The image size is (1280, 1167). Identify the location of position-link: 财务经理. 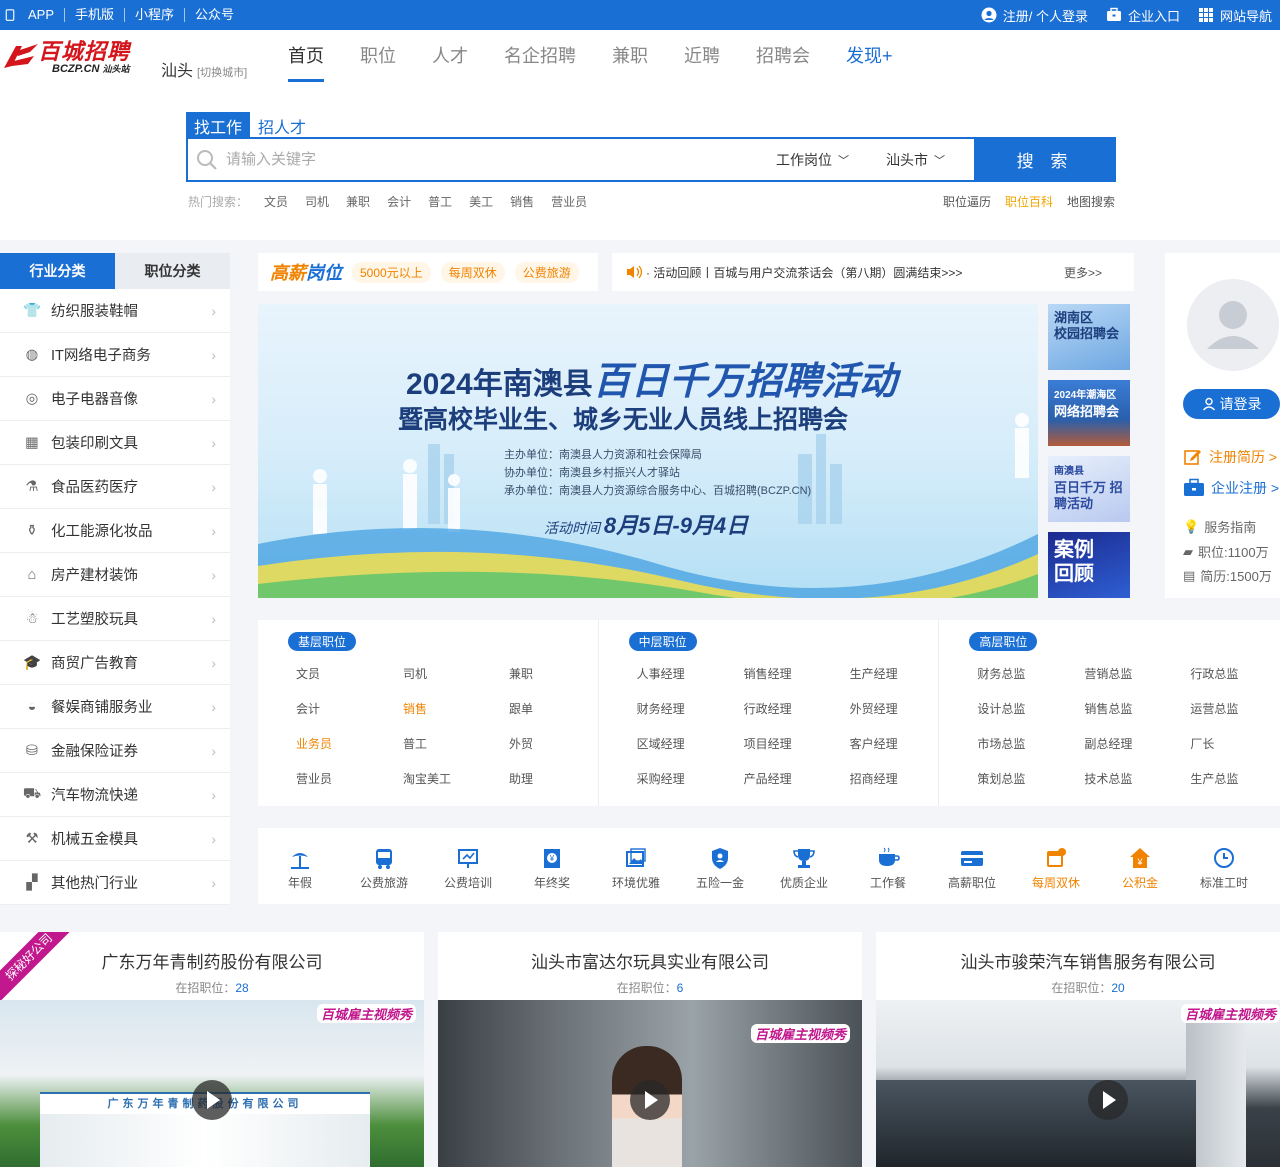
(661, 708).